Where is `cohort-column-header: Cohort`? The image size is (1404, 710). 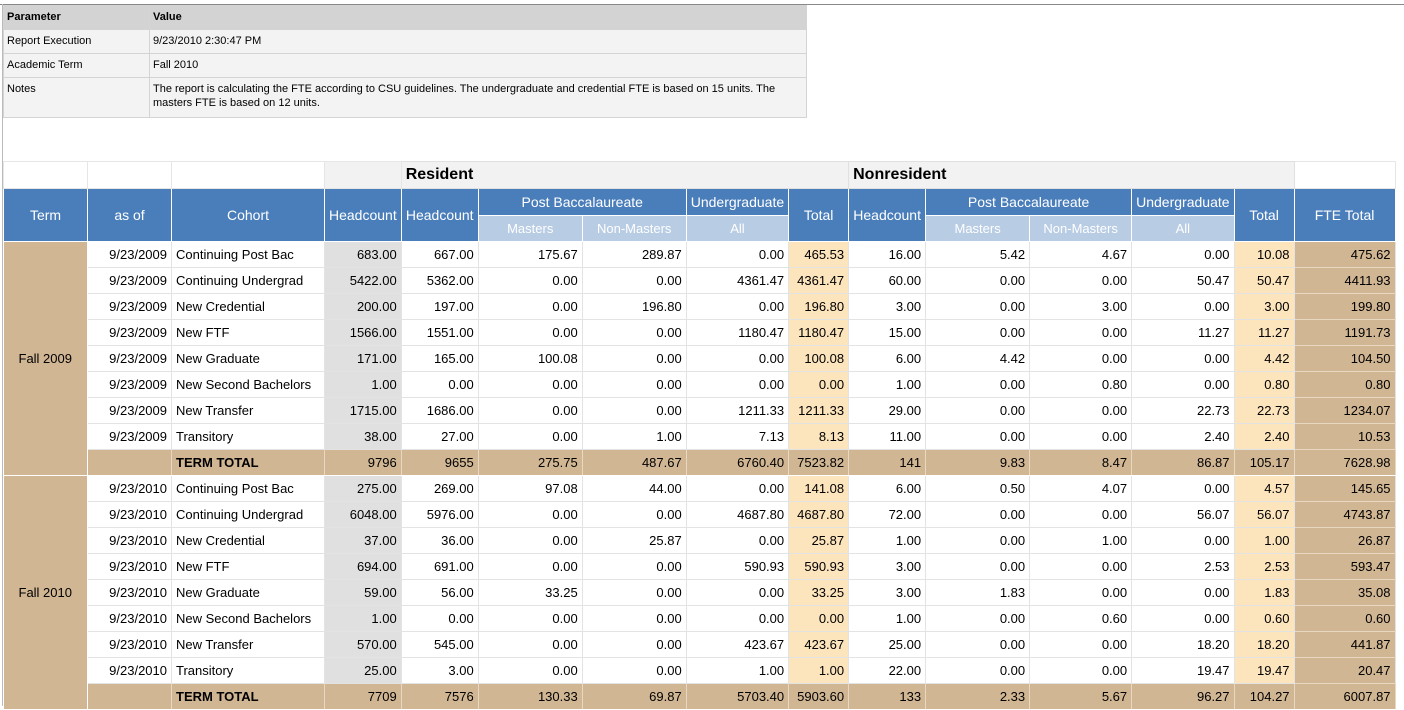
cohort-column-header: Cohort is located at coordinates (248, 215).